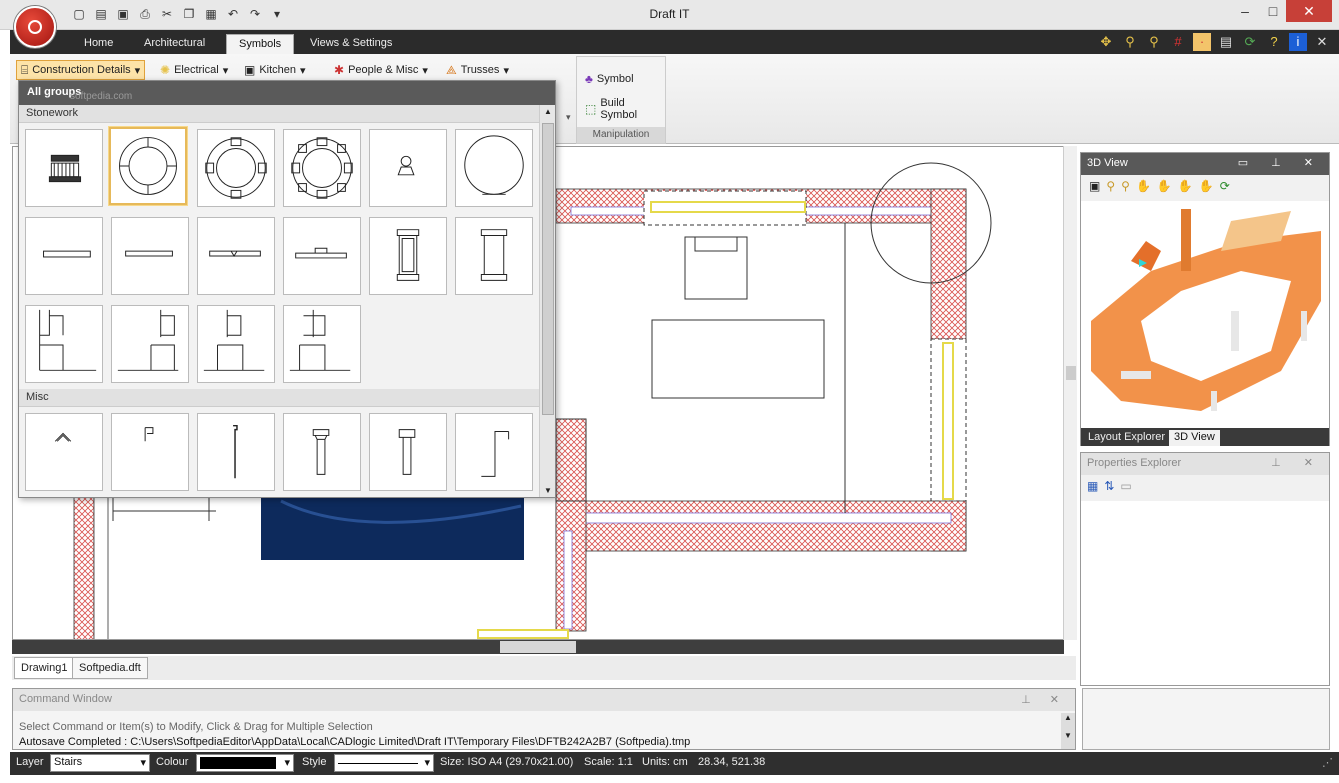 The image size is (1339, 783). I want to click on canvas-horizontal-scrollbar, so click(538, 647).